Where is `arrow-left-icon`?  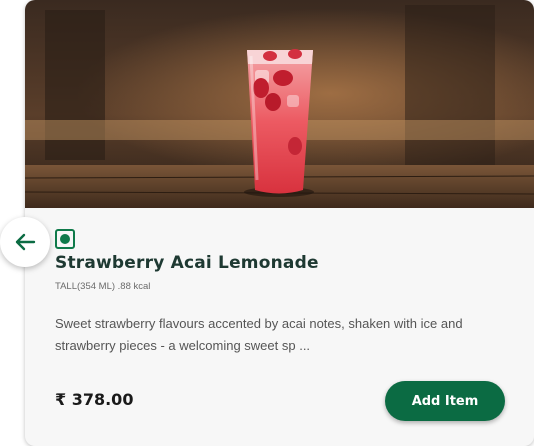 arrow-left-icon is located at coordinates (25, 242).